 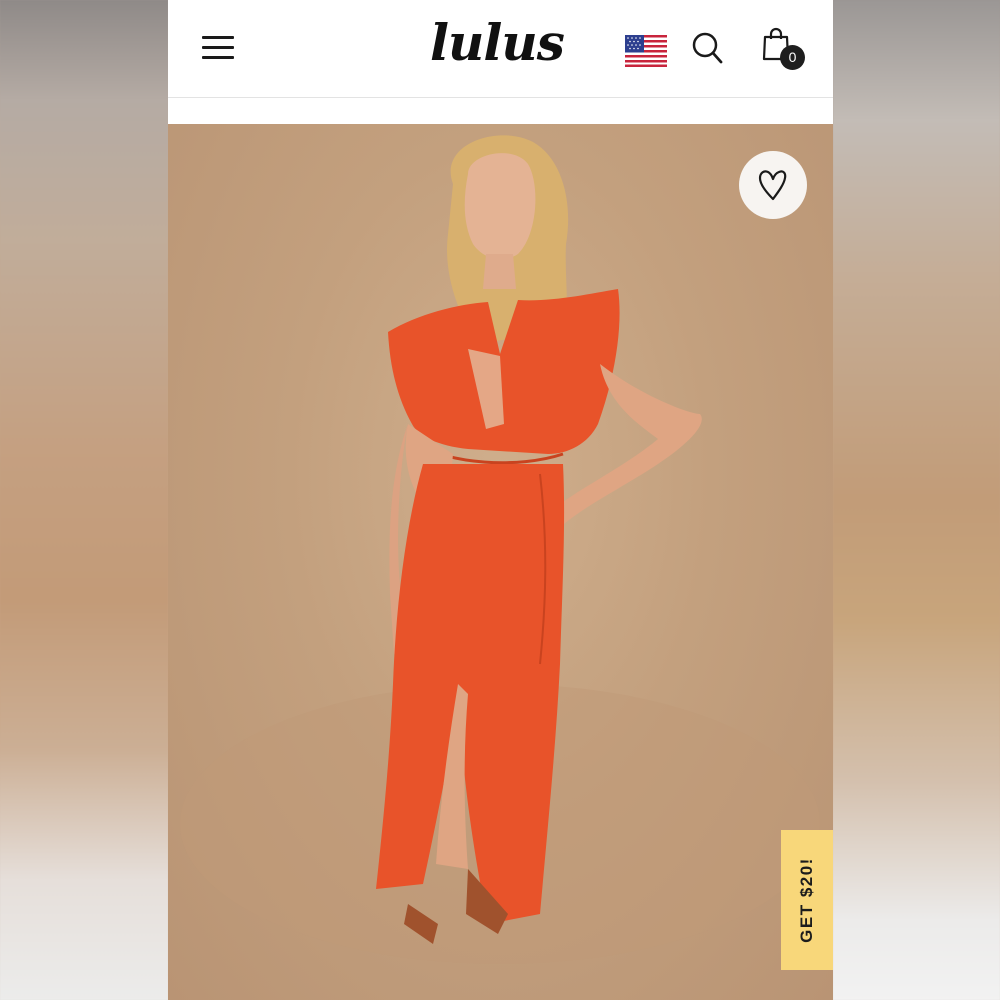 What do you see at coordinates (500, 43) in the screenshot?
I see `lulus-logo: lulus` at bounding box center [500, 43].